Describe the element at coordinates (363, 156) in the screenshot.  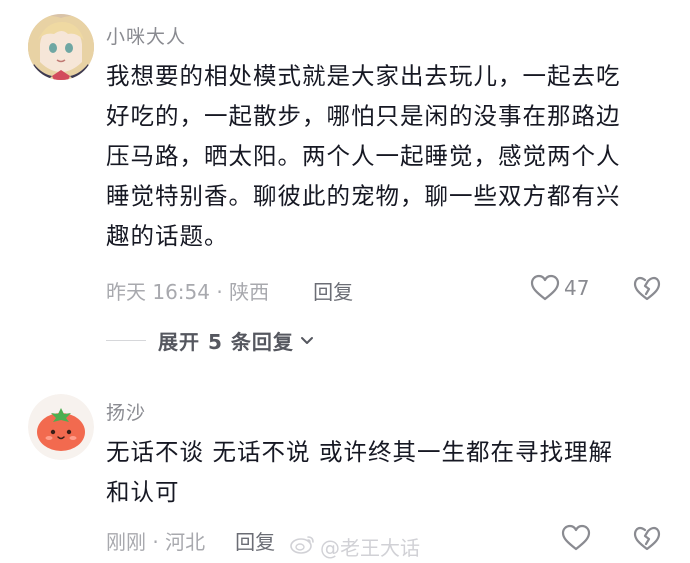
I see `comment-line: 压马路，晒太阳。两个人一起睡觉，感觉两个人` at that location.